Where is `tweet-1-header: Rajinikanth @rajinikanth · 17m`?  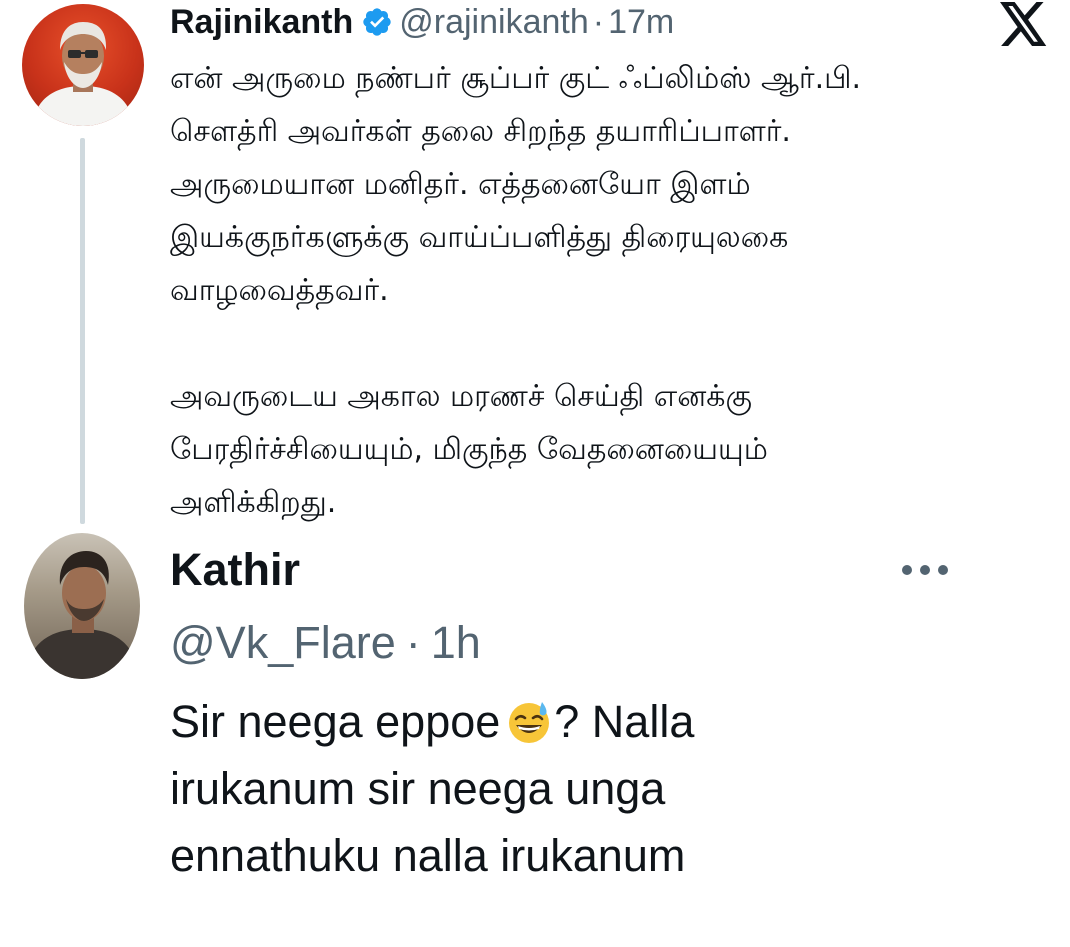 tweet-1-header: Rajinikanth @rajinikanth · 17m is located at coordinates (422, 22).